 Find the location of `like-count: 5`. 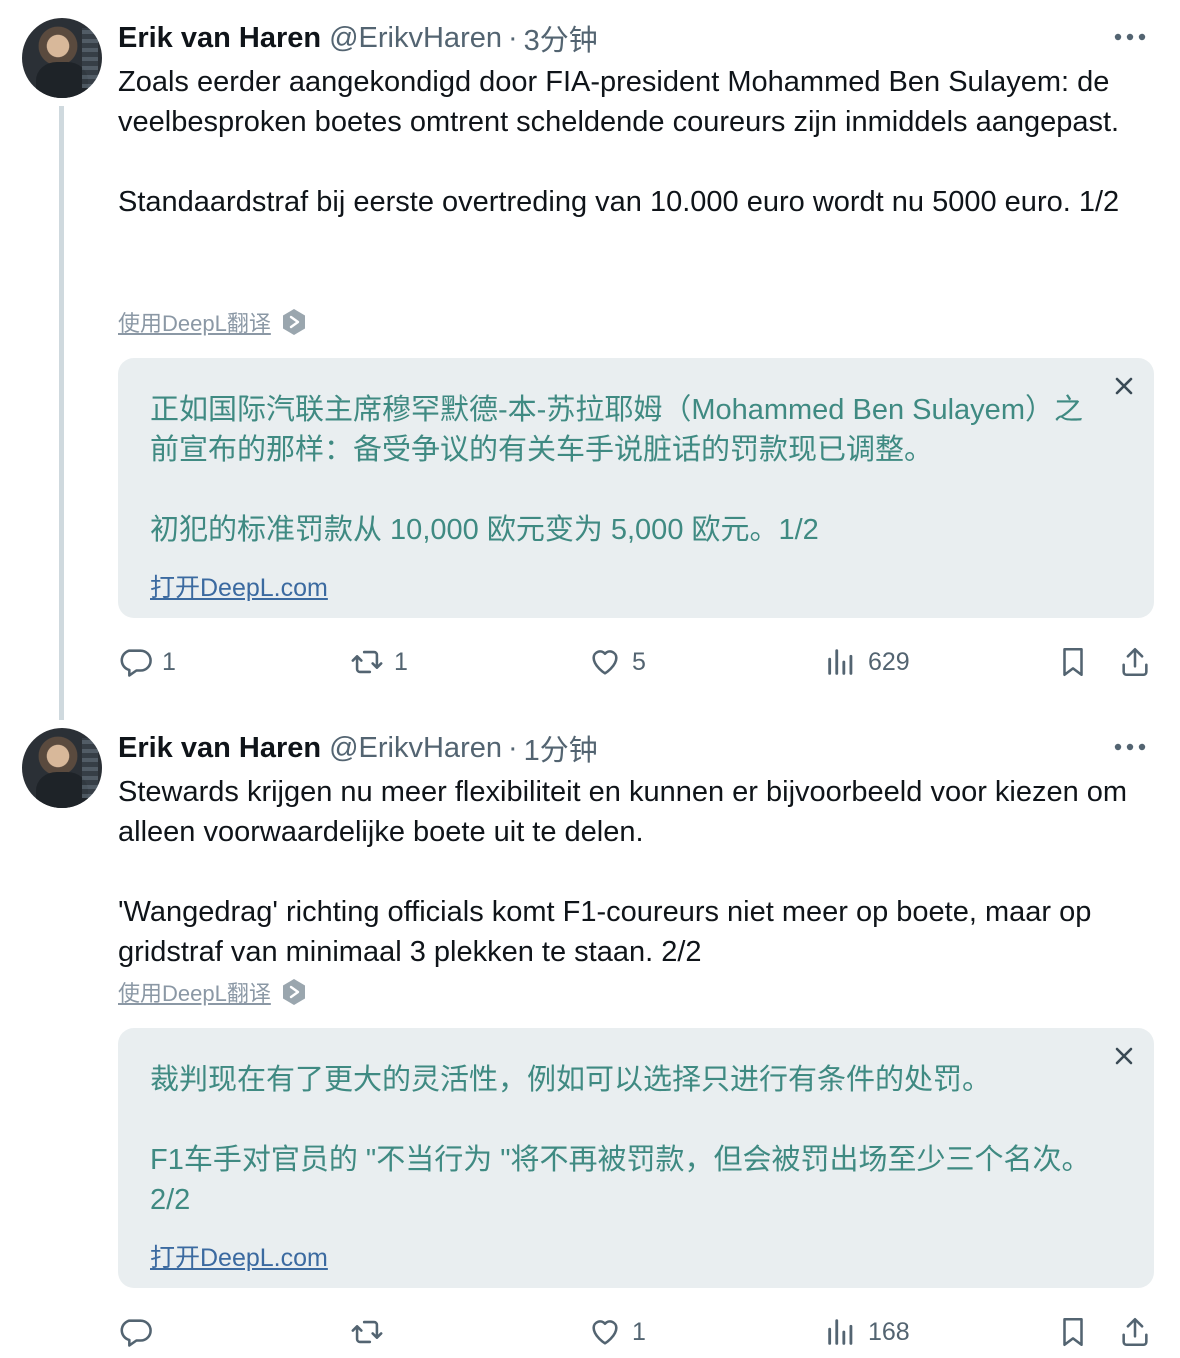

like-count: 5 is located at coordinates (639, 661).